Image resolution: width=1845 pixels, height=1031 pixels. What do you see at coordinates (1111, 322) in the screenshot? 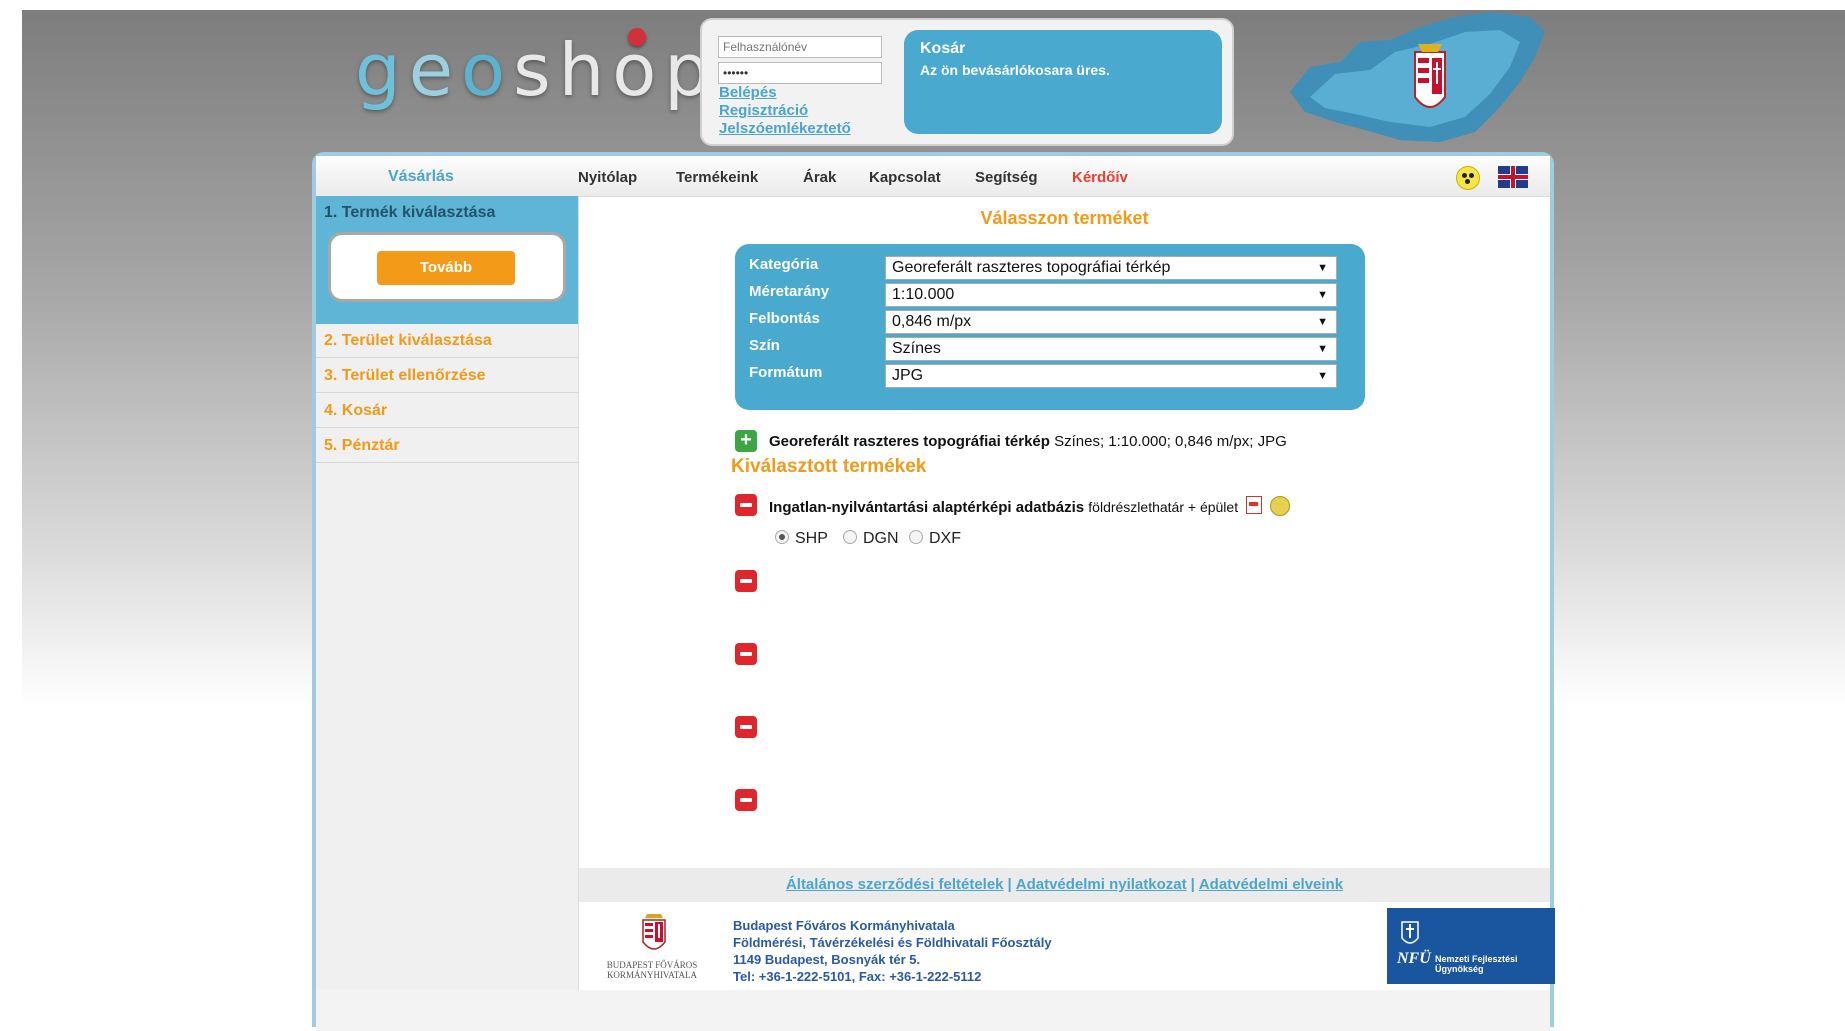
I see `resolution-select: 0,846 m/px ▼` at bounding box center [1111, 322].